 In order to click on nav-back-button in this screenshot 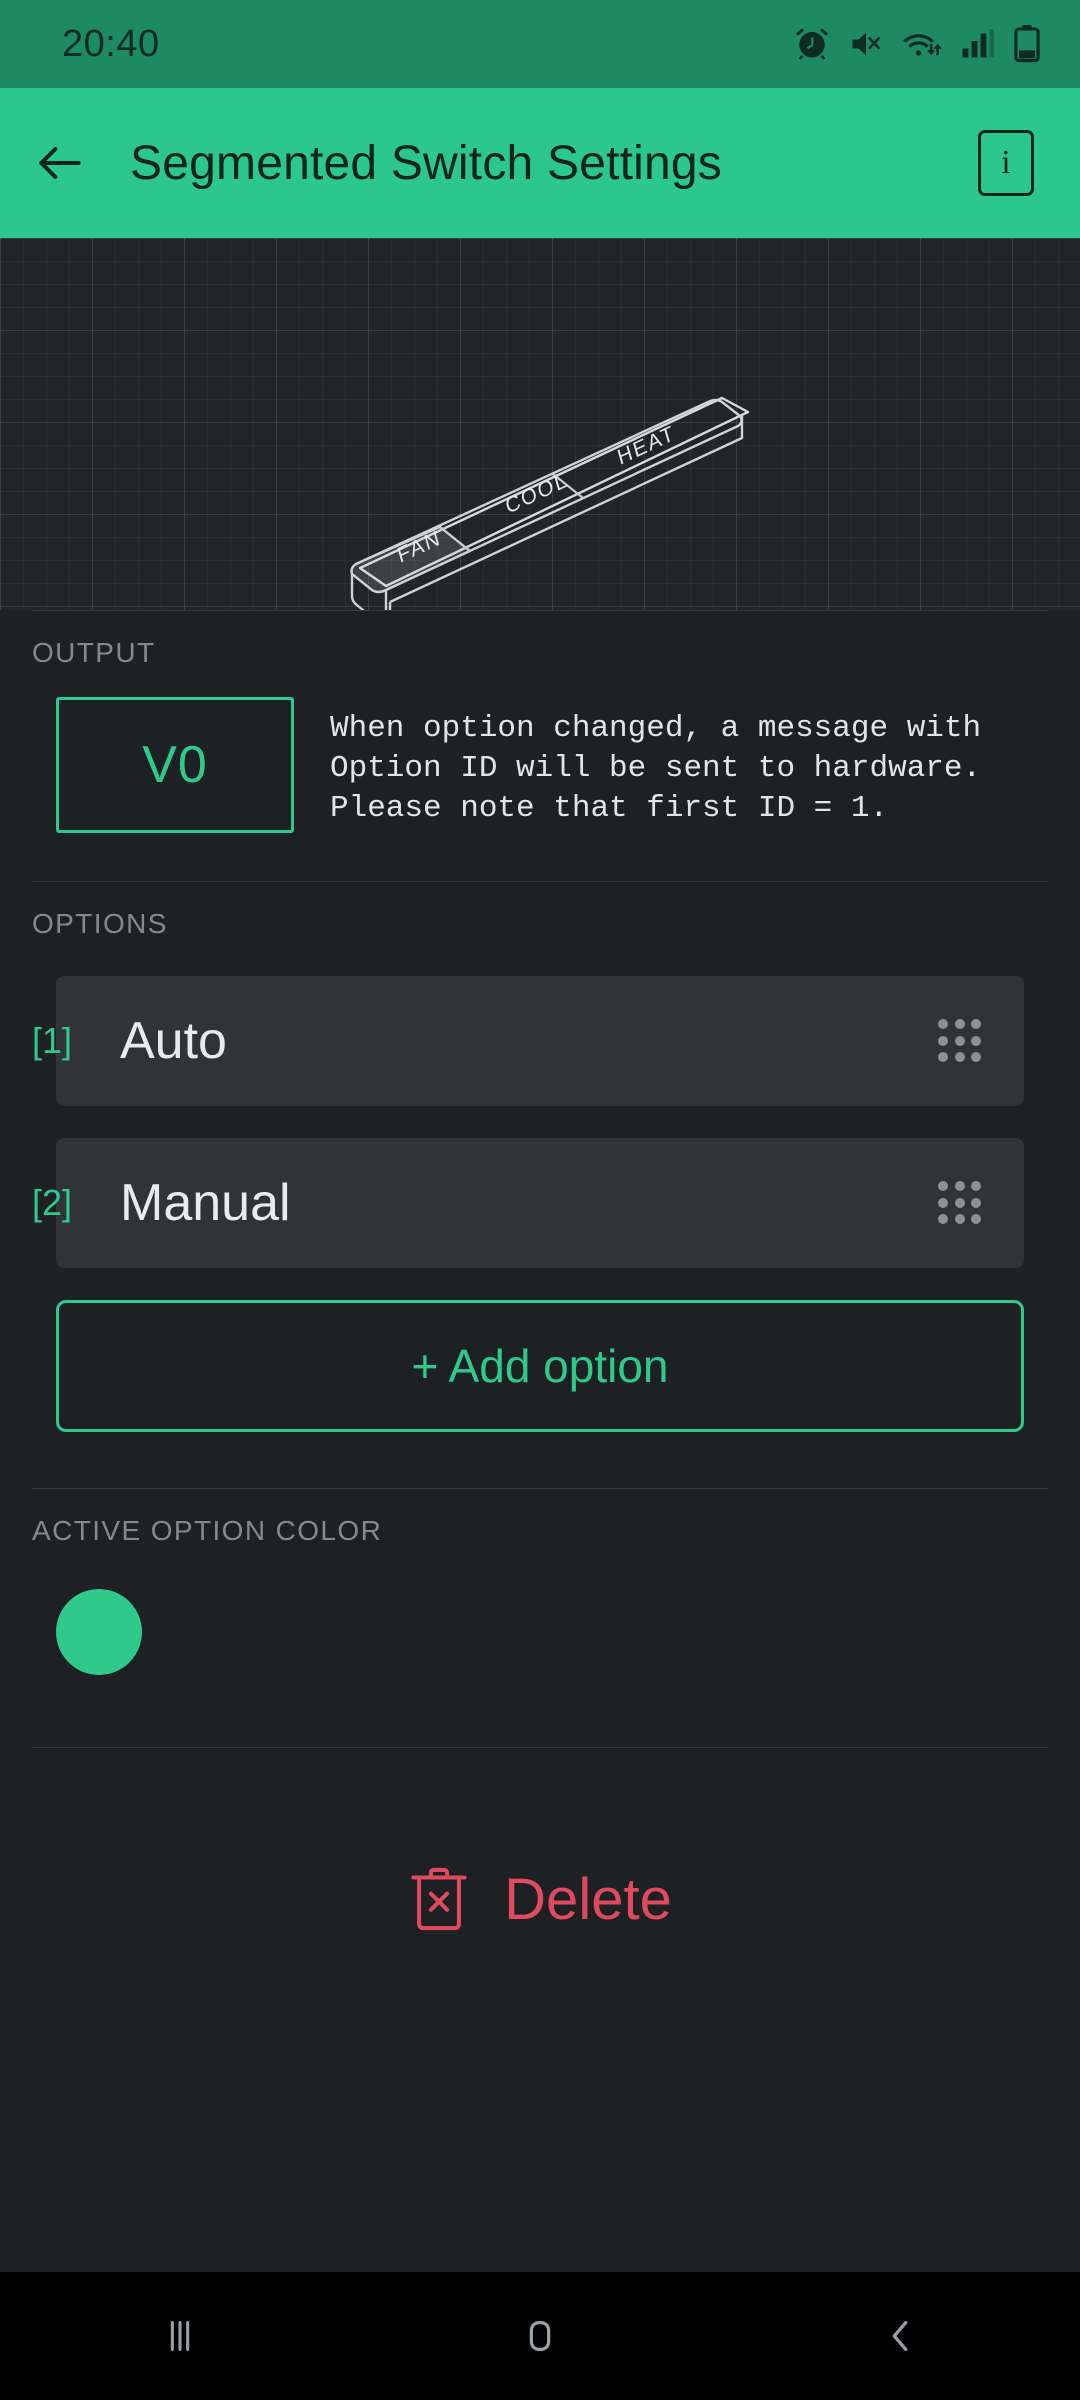, I will do `click(900, 2336)`.